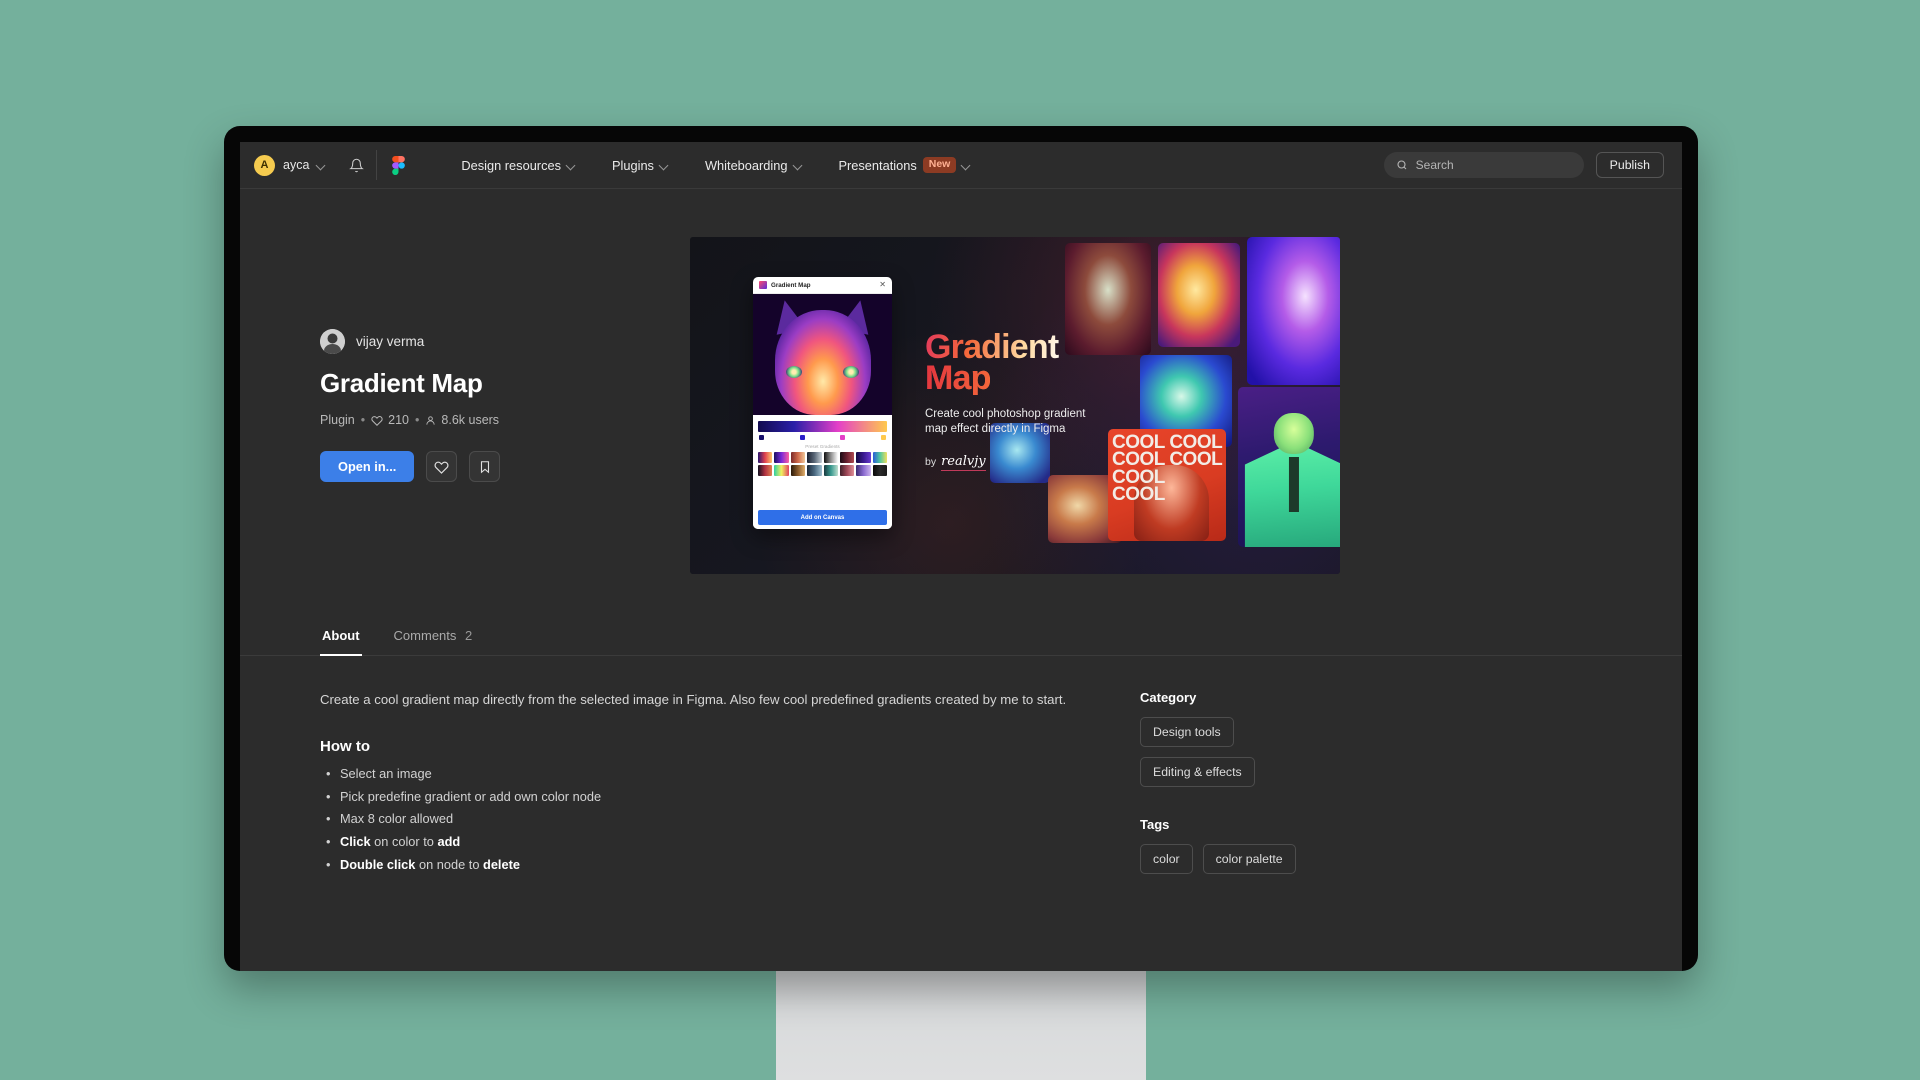  Describe the element at coordinates (1187, 732) in the screenshot. I see `category-pill-design-tools: Design tools` at that location.